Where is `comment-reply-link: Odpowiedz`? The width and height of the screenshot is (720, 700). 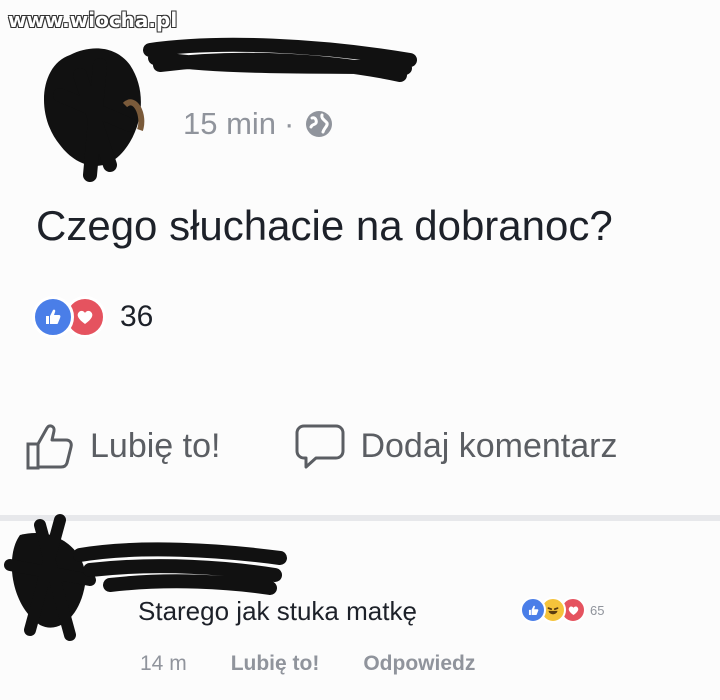
comment-reply-link: Odpowiedz is located at coordinates (419, 664).